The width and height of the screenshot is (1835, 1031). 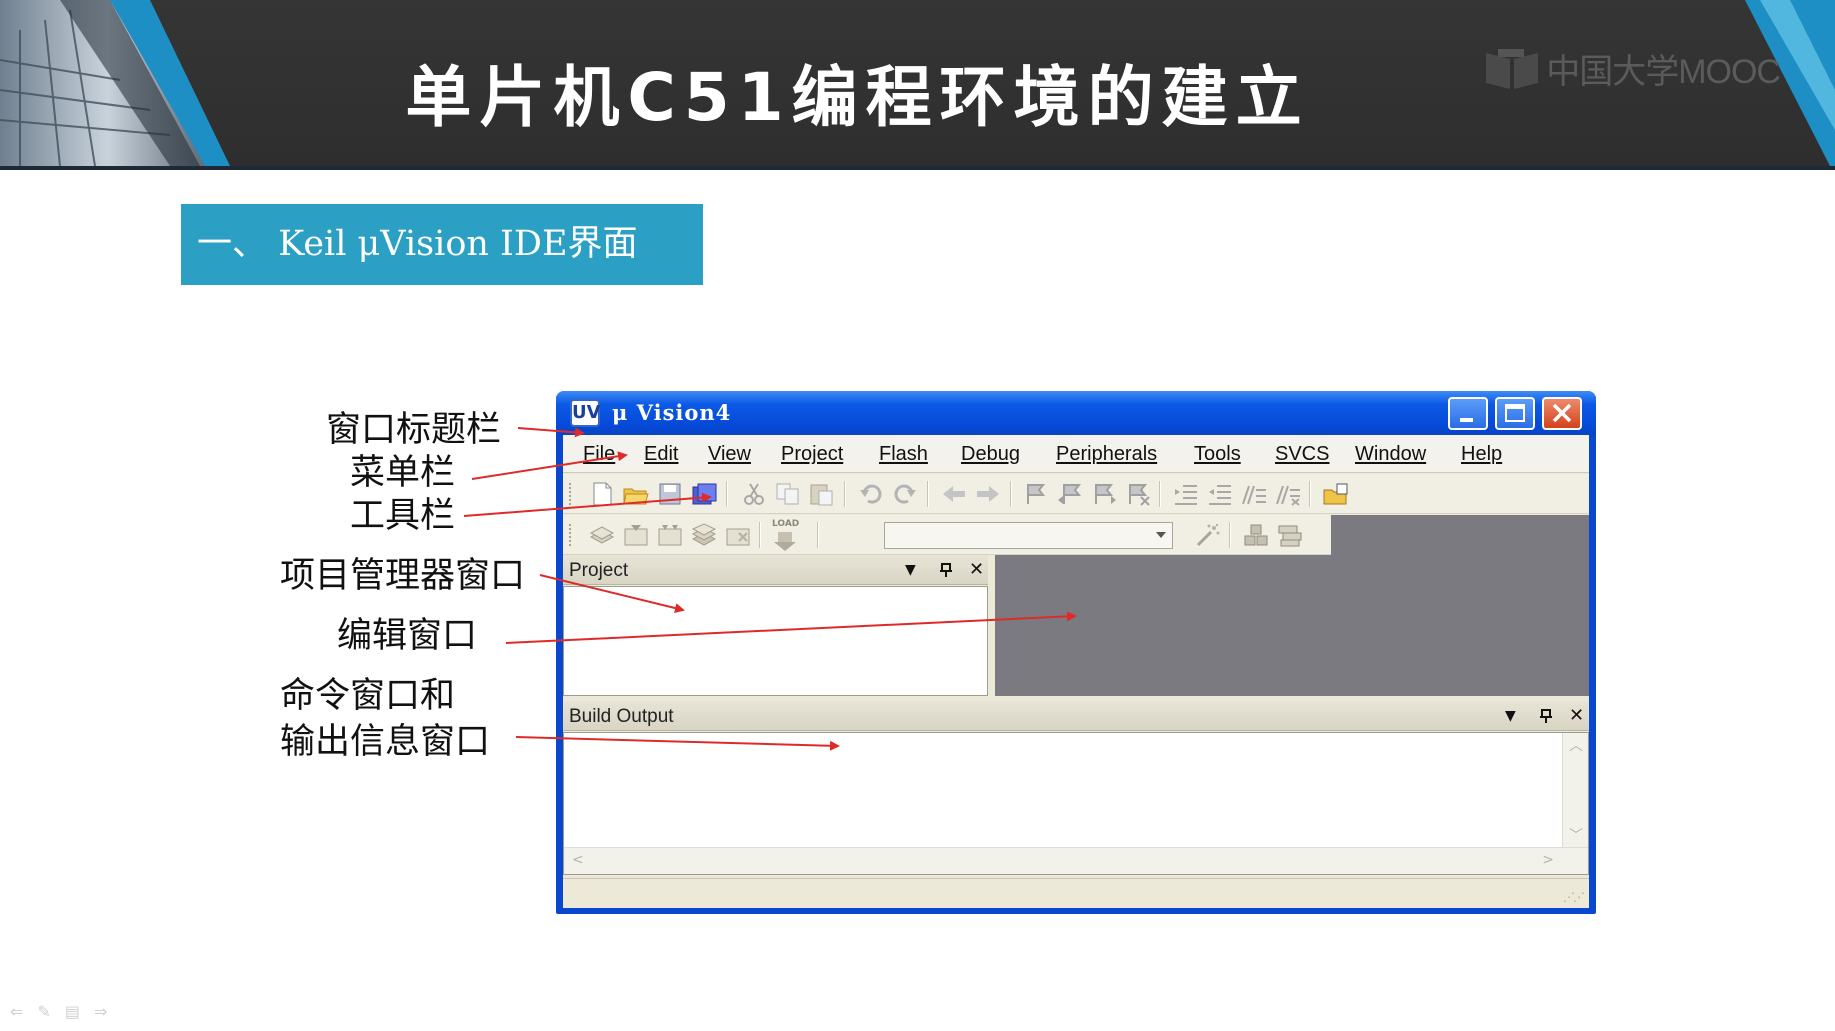 I want to click on mooc-book-icon, so click(x=1512, y=68).